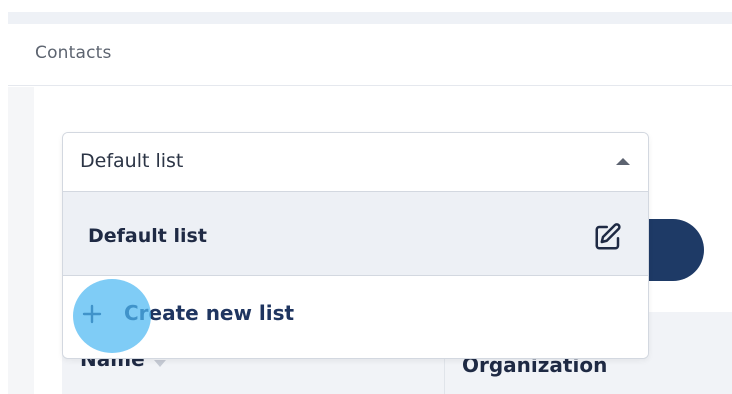 This screenshot has width=732, height=394. Describe the element at coordinates (73, 53) in the screenshot. I see `page-title: Contacts` at that location.